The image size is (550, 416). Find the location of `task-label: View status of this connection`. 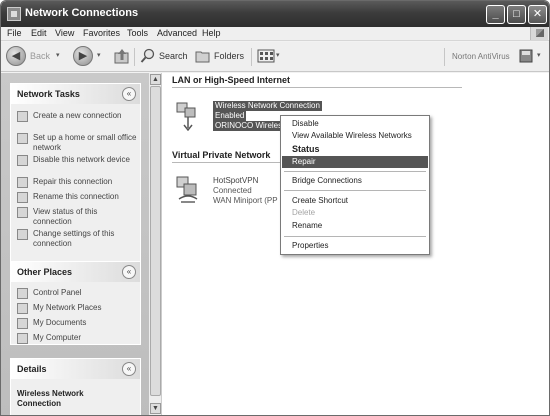

task-label: View status of this connection is located at coordinates (65, 216).